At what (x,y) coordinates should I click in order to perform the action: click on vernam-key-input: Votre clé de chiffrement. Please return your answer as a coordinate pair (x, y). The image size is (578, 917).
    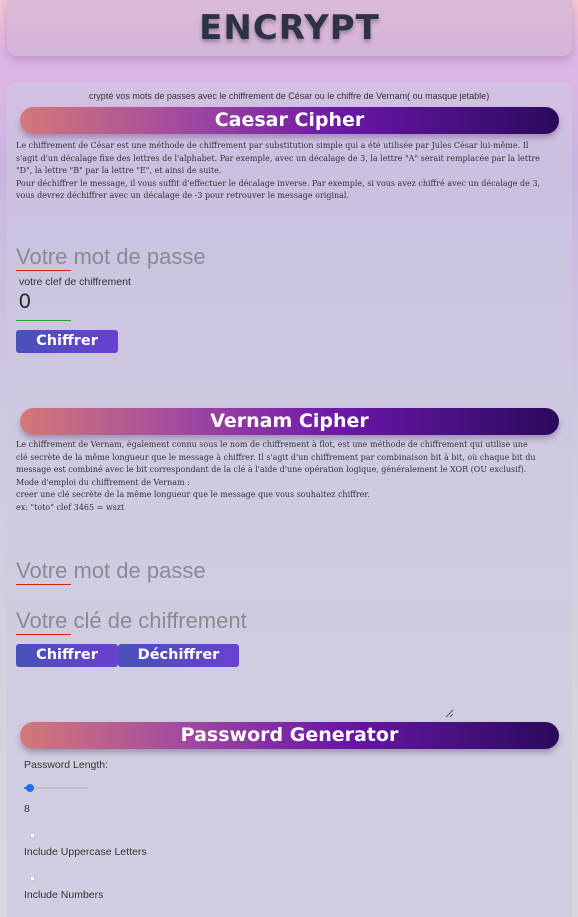
    Looking at the image, I should click on (131, 621).